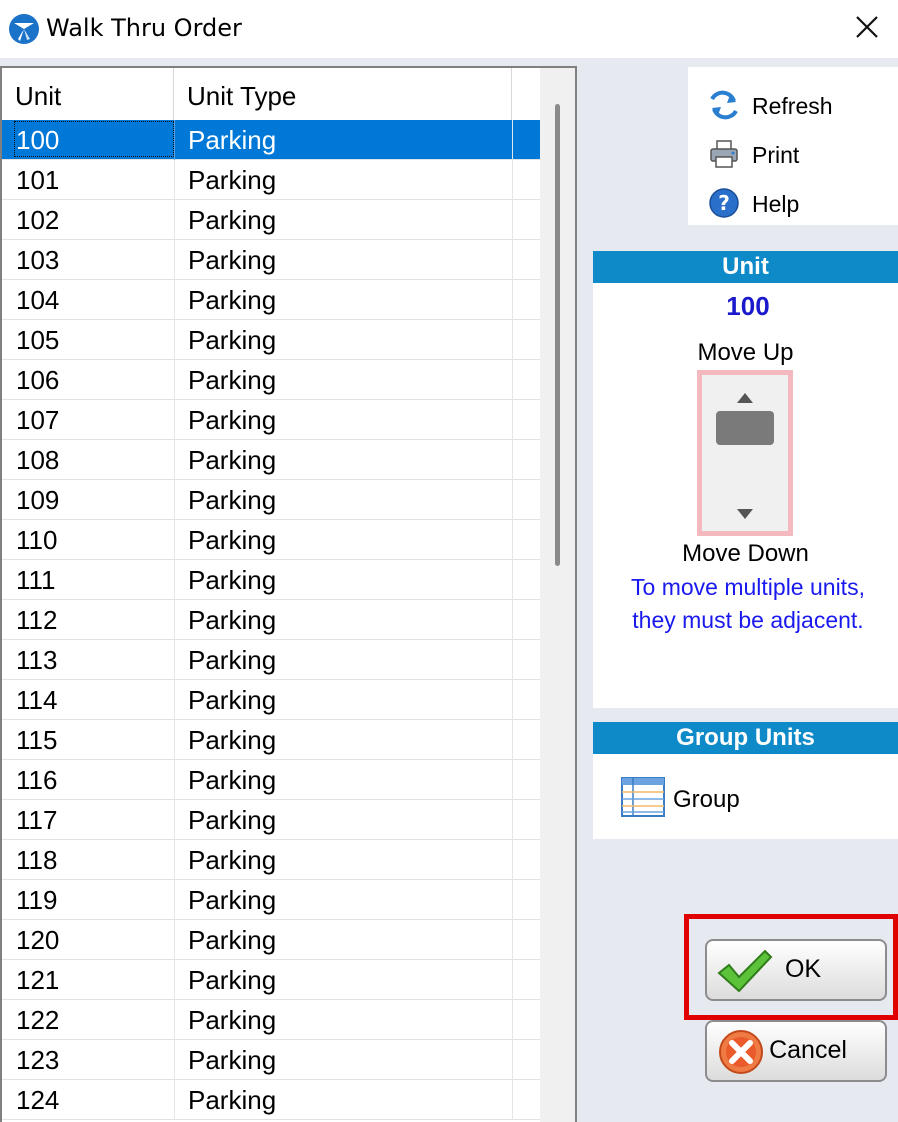 The height and width of the screenshot is (1122, 898). I want to click on unit-cell: 124, so click(93, 1100).